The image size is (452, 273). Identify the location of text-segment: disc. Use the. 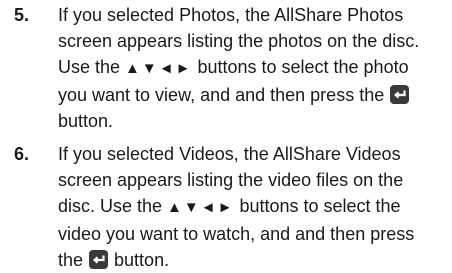
(113, 206).